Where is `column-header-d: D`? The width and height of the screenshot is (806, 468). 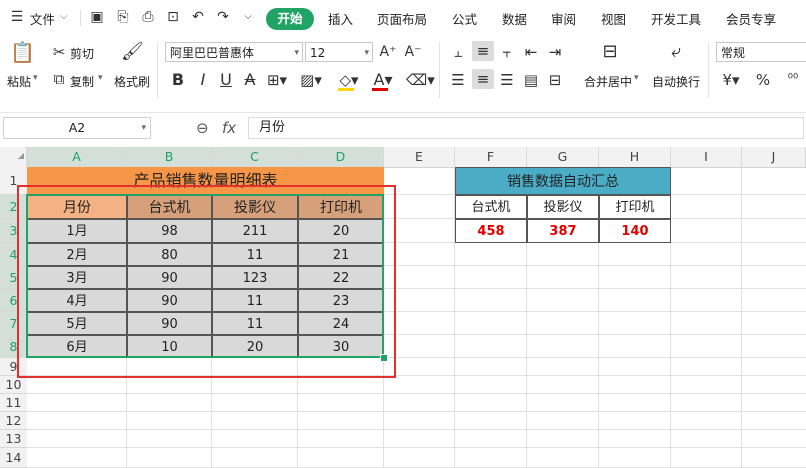
column-header-d: D is located at coordinates (341, 157).